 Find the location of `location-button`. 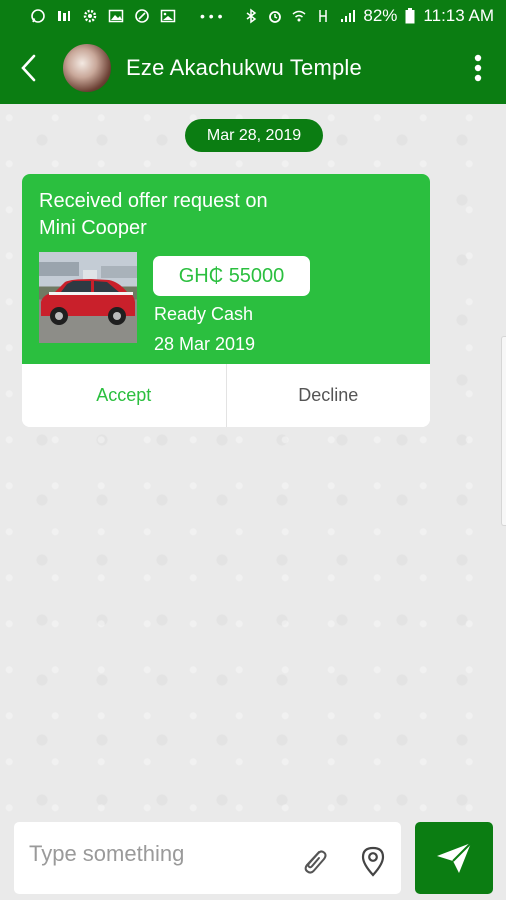

location-button is located at coordinates (373, 861).